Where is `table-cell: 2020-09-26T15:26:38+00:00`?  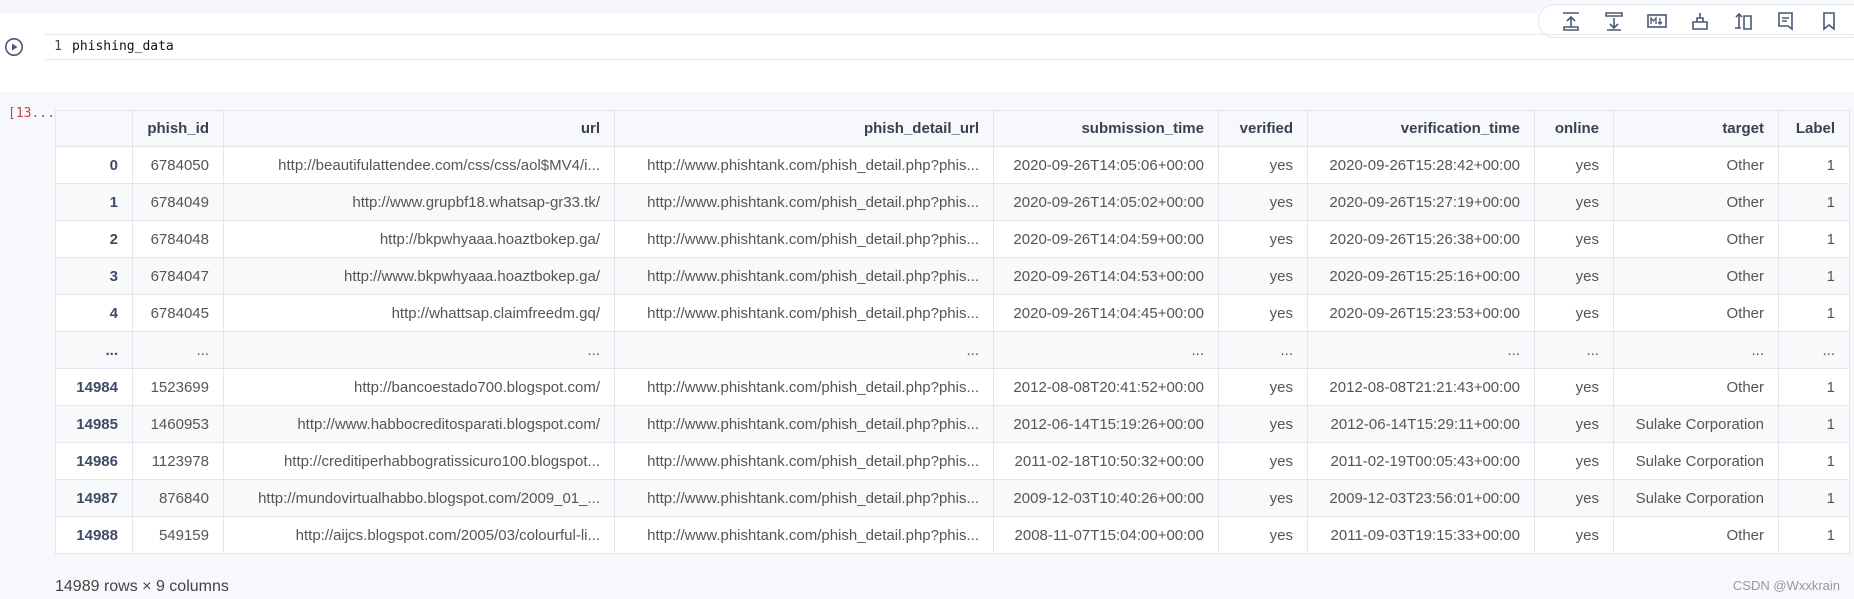 table-cell: 2020-09-26T15:26:38+00:00 is located at coordinates (1421, 239).